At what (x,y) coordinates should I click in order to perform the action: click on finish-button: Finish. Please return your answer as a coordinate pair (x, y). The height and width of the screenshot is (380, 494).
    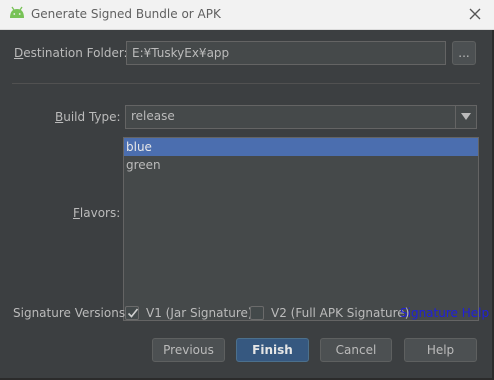
    Looking at the image, I should click on (272, 350).